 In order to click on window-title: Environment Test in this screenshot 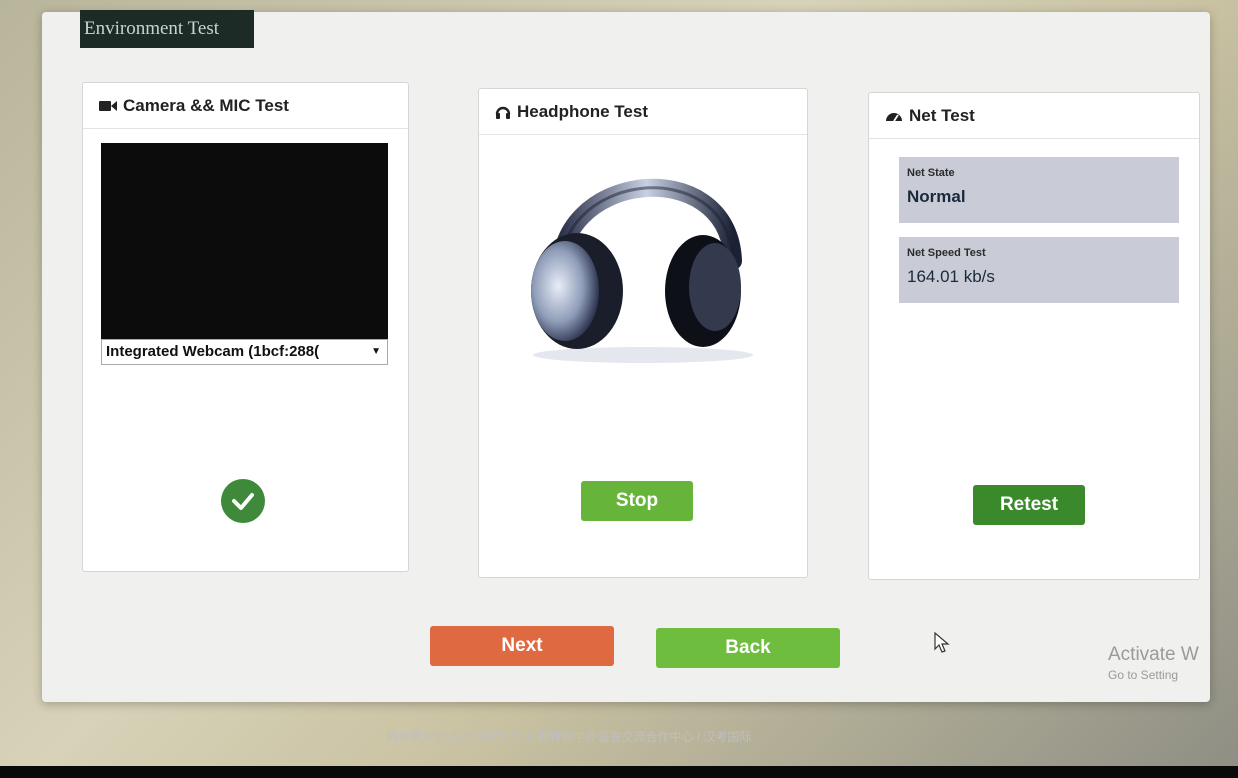, I will do `click(167, 29)`.